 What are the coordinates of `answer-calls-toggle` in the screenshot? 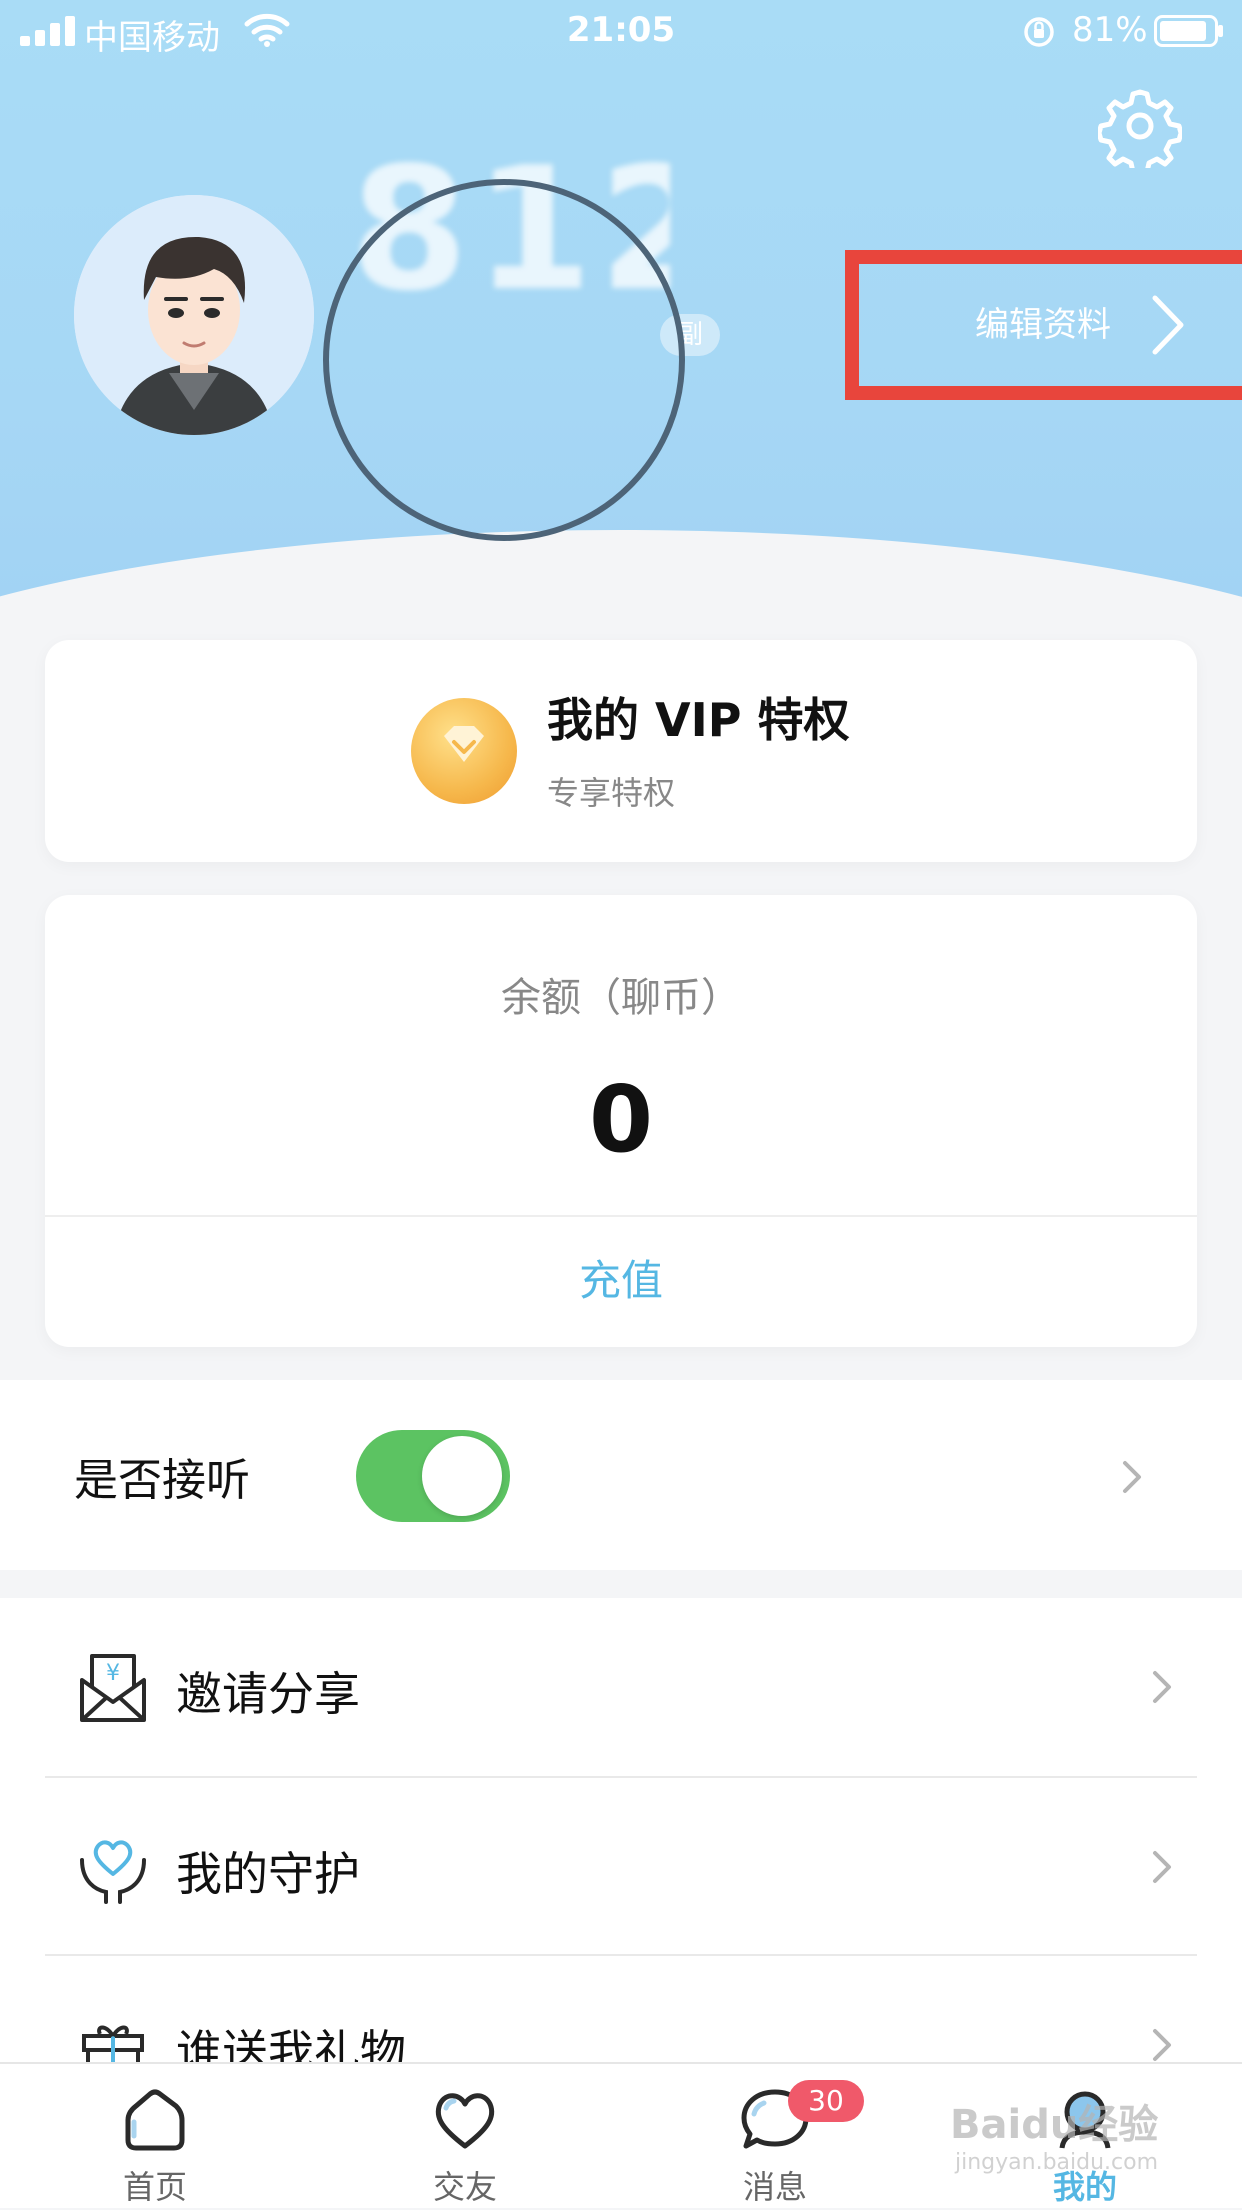 It's located at (433, 1476).